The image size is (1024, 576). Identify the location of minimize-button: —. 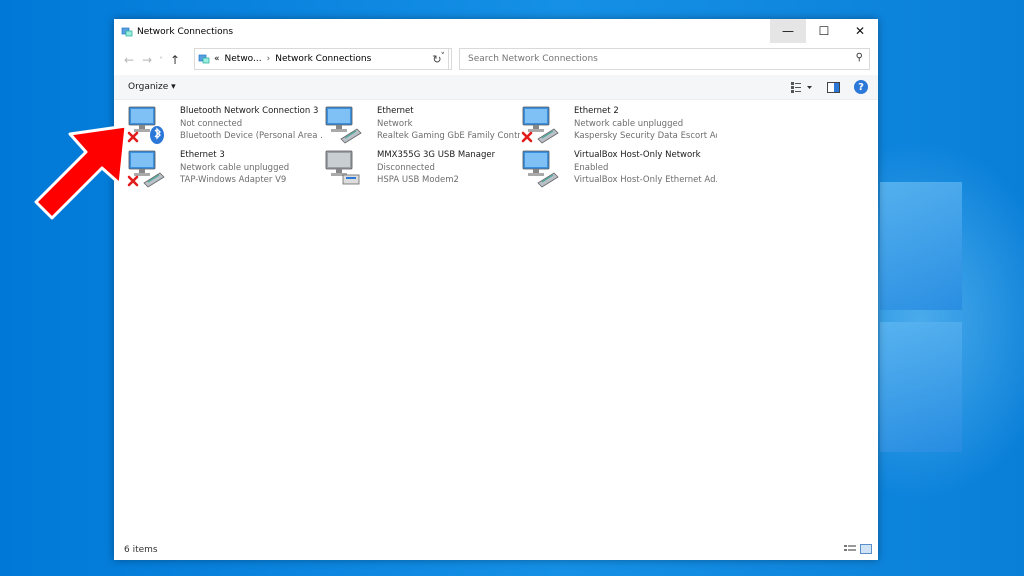
(788, 31).